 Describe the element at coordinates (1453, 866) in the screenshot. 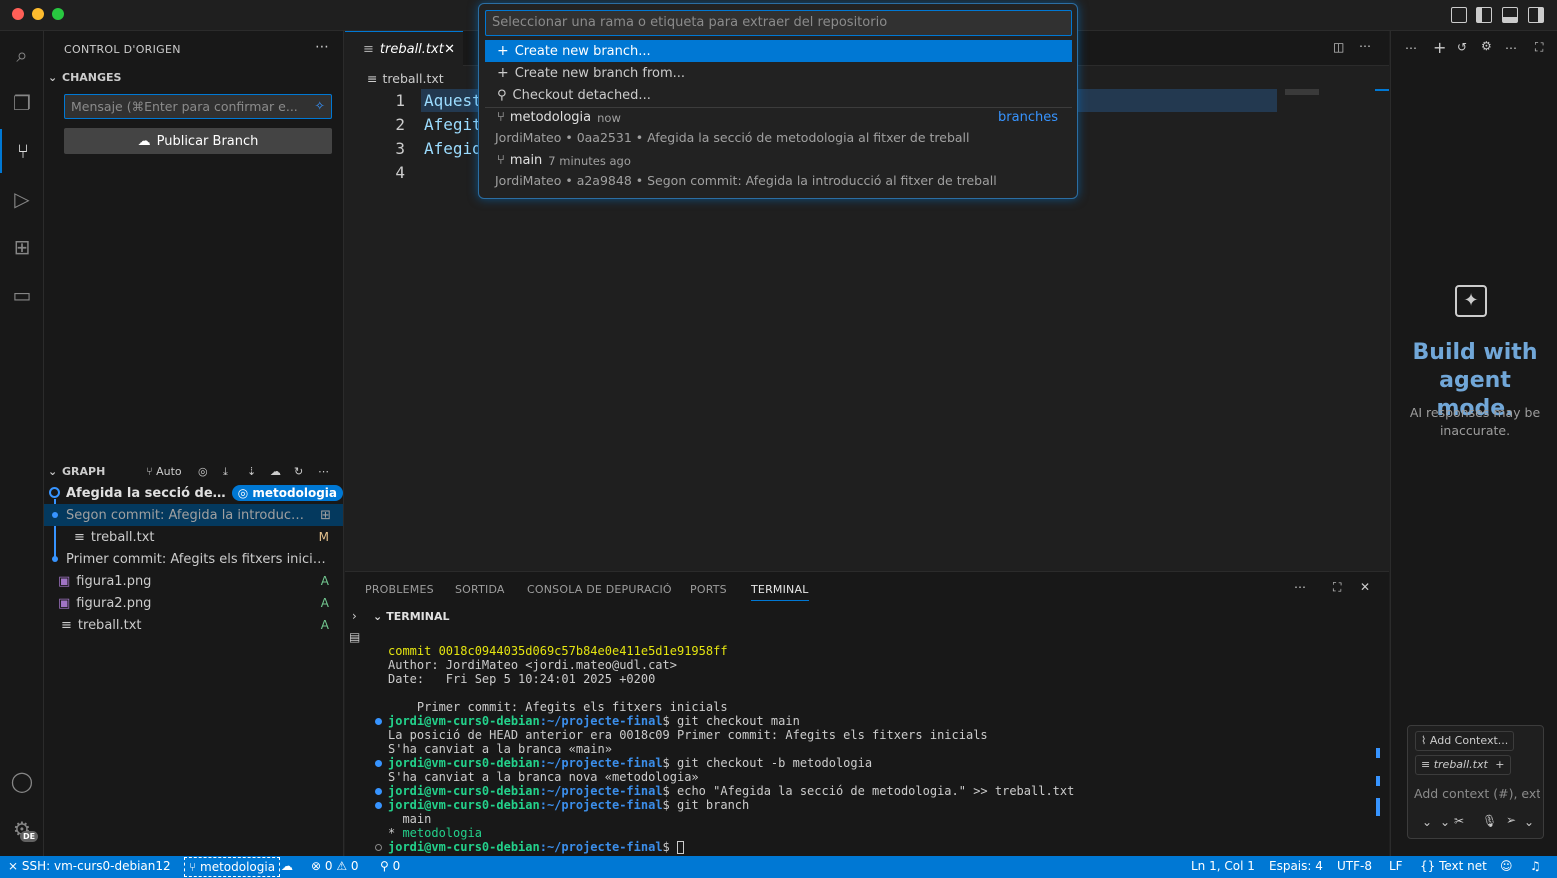

I see `language-mode: {} Text net` at that location.